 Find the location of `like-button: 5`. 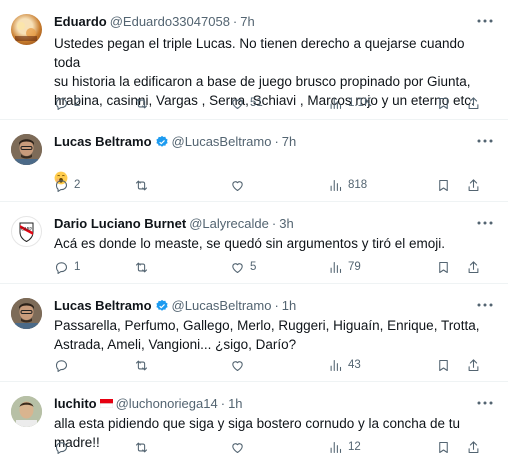

like-button: 5 is located at coordinates (279, 267).